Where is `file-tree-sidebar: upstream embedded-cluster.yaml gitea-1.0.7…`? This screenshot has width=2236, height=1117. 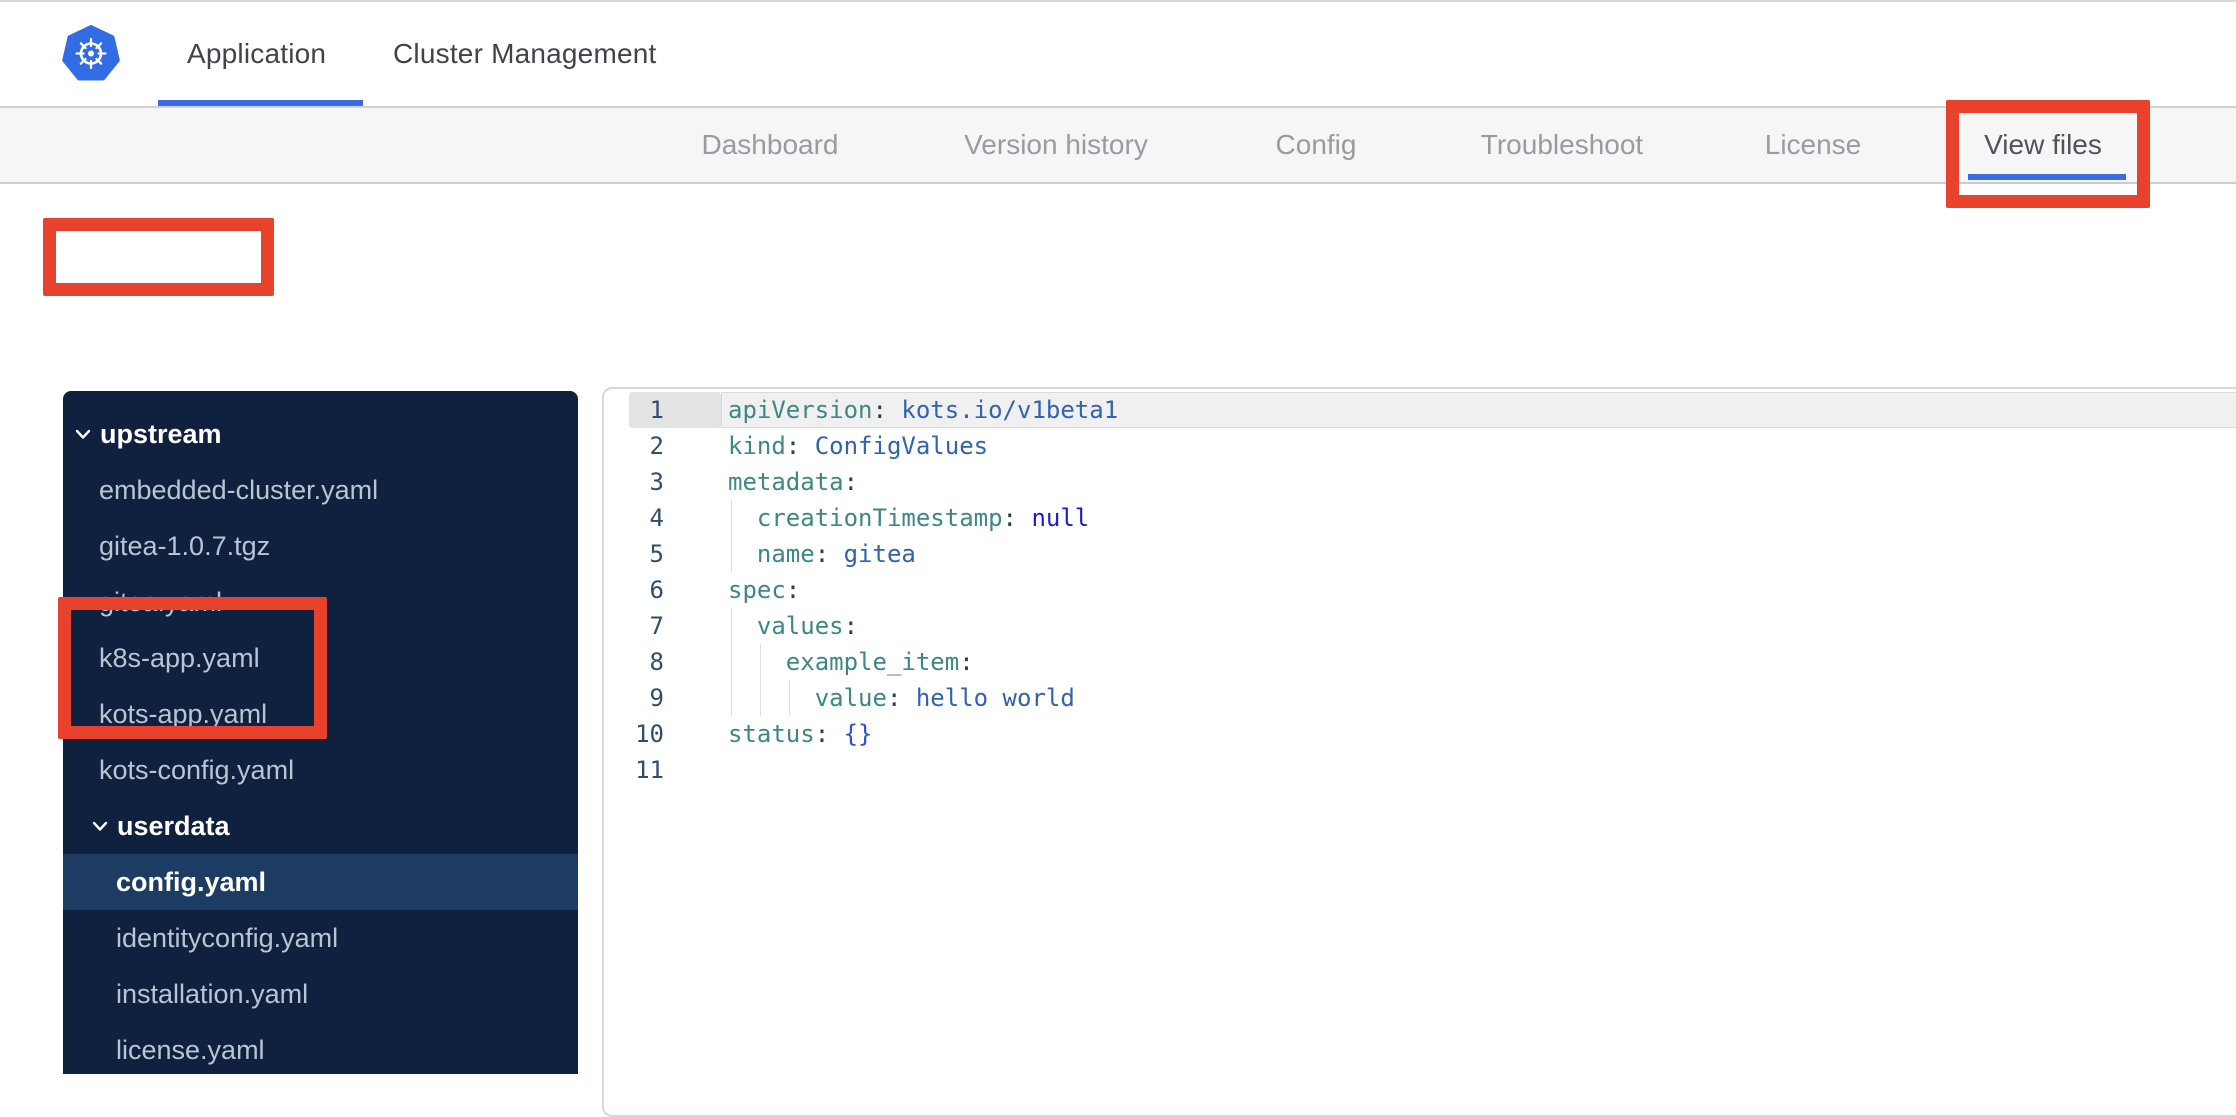
file-tree-sidebar: upstream embedded-cluster.yaml gitea-1.0.7… is located at coordinates (320, 732).